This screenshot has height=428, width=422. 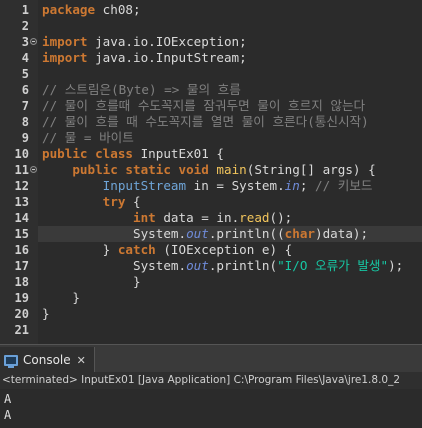 I want to click on code-line-17: System.out.println("I/O 오류가 발생");, so click(x=222, y=266).